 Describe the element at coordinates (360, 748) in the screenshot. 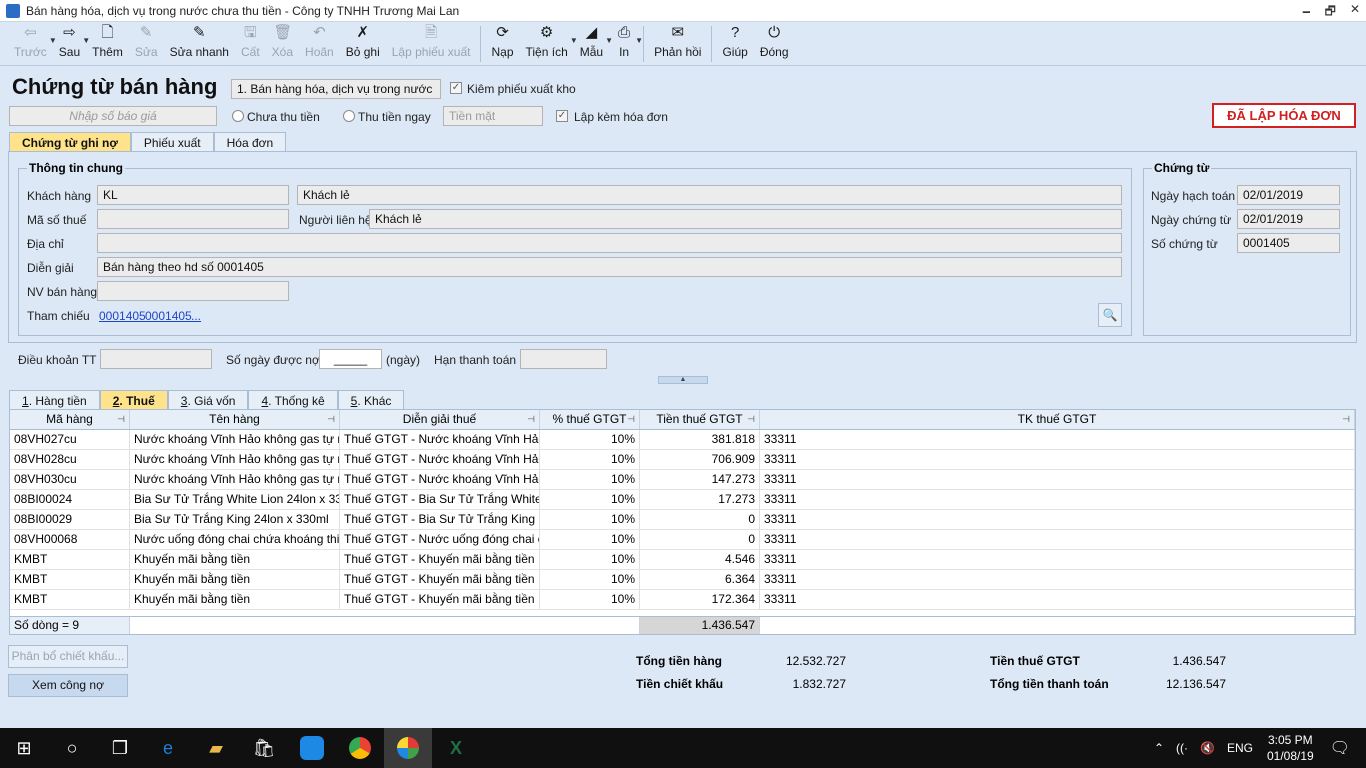

I see `chrome-icon` at that location.